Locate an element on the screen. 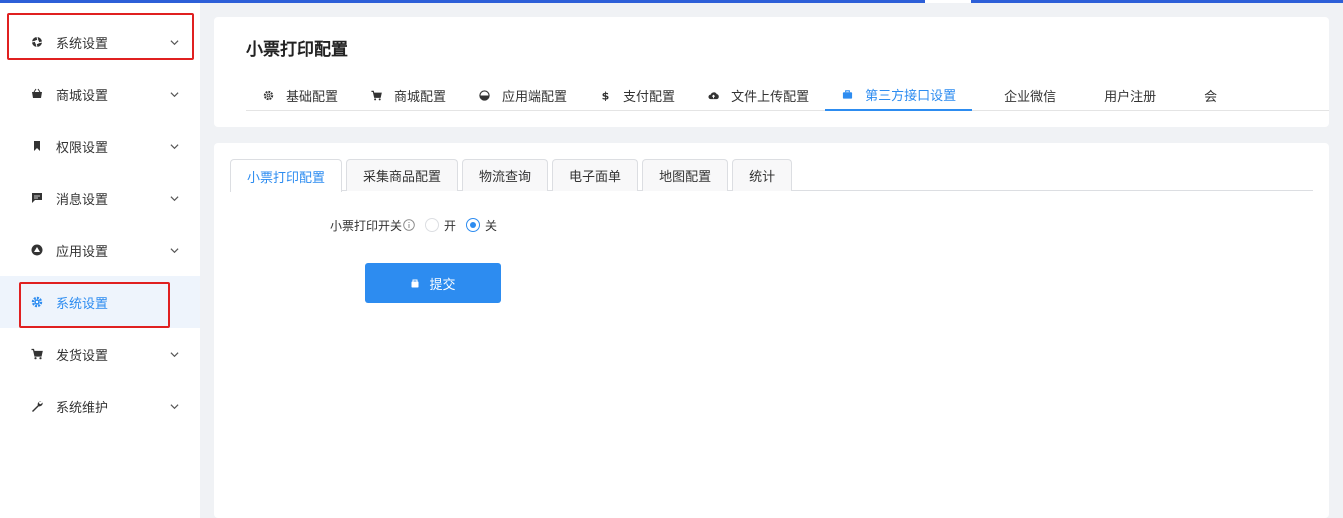 The height and width of the screenshot is (518, 1343). tab-label: 基础配置 is located at coordinates (312, 97).